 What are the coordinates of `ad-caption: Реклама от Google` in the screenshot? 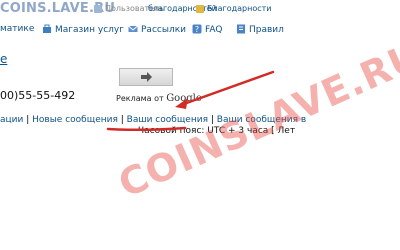 It's located at (159, 98).